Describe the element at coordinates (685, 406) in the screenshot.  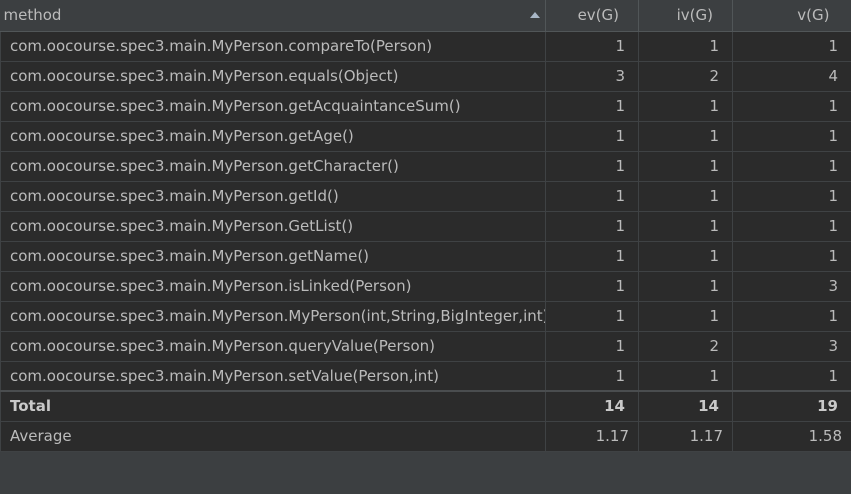
I see `total-iv: 14` at that location.